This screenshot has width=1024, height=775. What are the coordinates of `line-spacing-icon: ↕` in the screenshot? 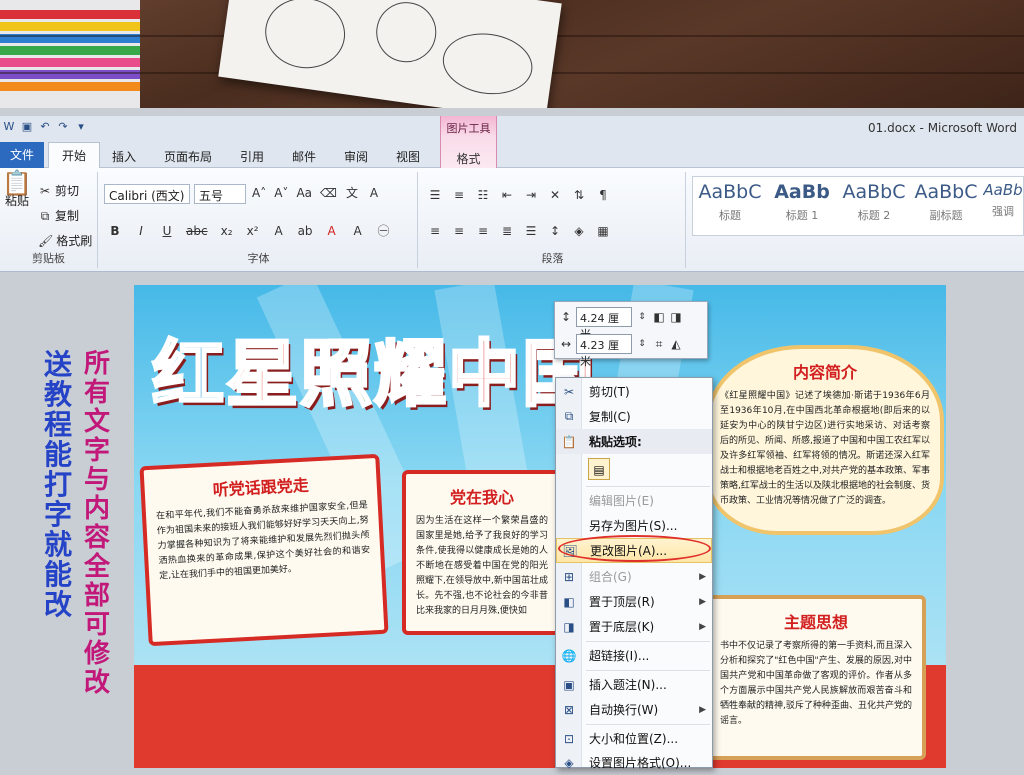 It's located at (555, 231).